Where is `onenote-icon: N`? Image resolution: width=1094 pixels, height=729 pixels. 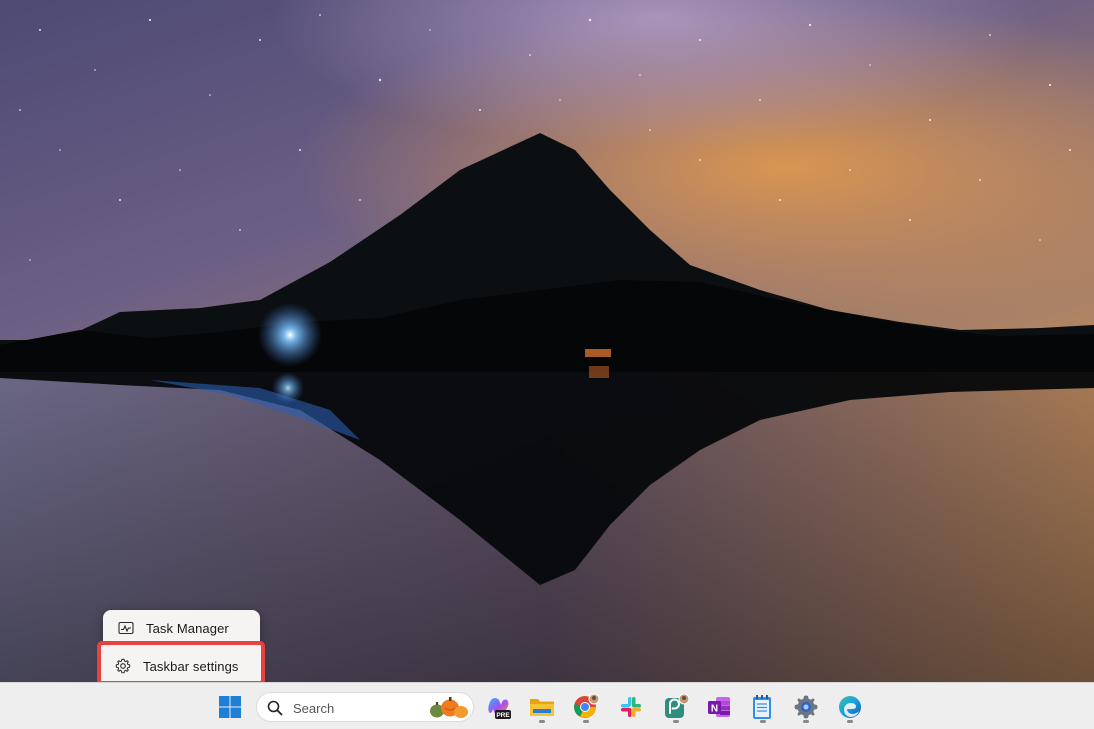 onenote-icon: N is located at coordinates (719, 707).